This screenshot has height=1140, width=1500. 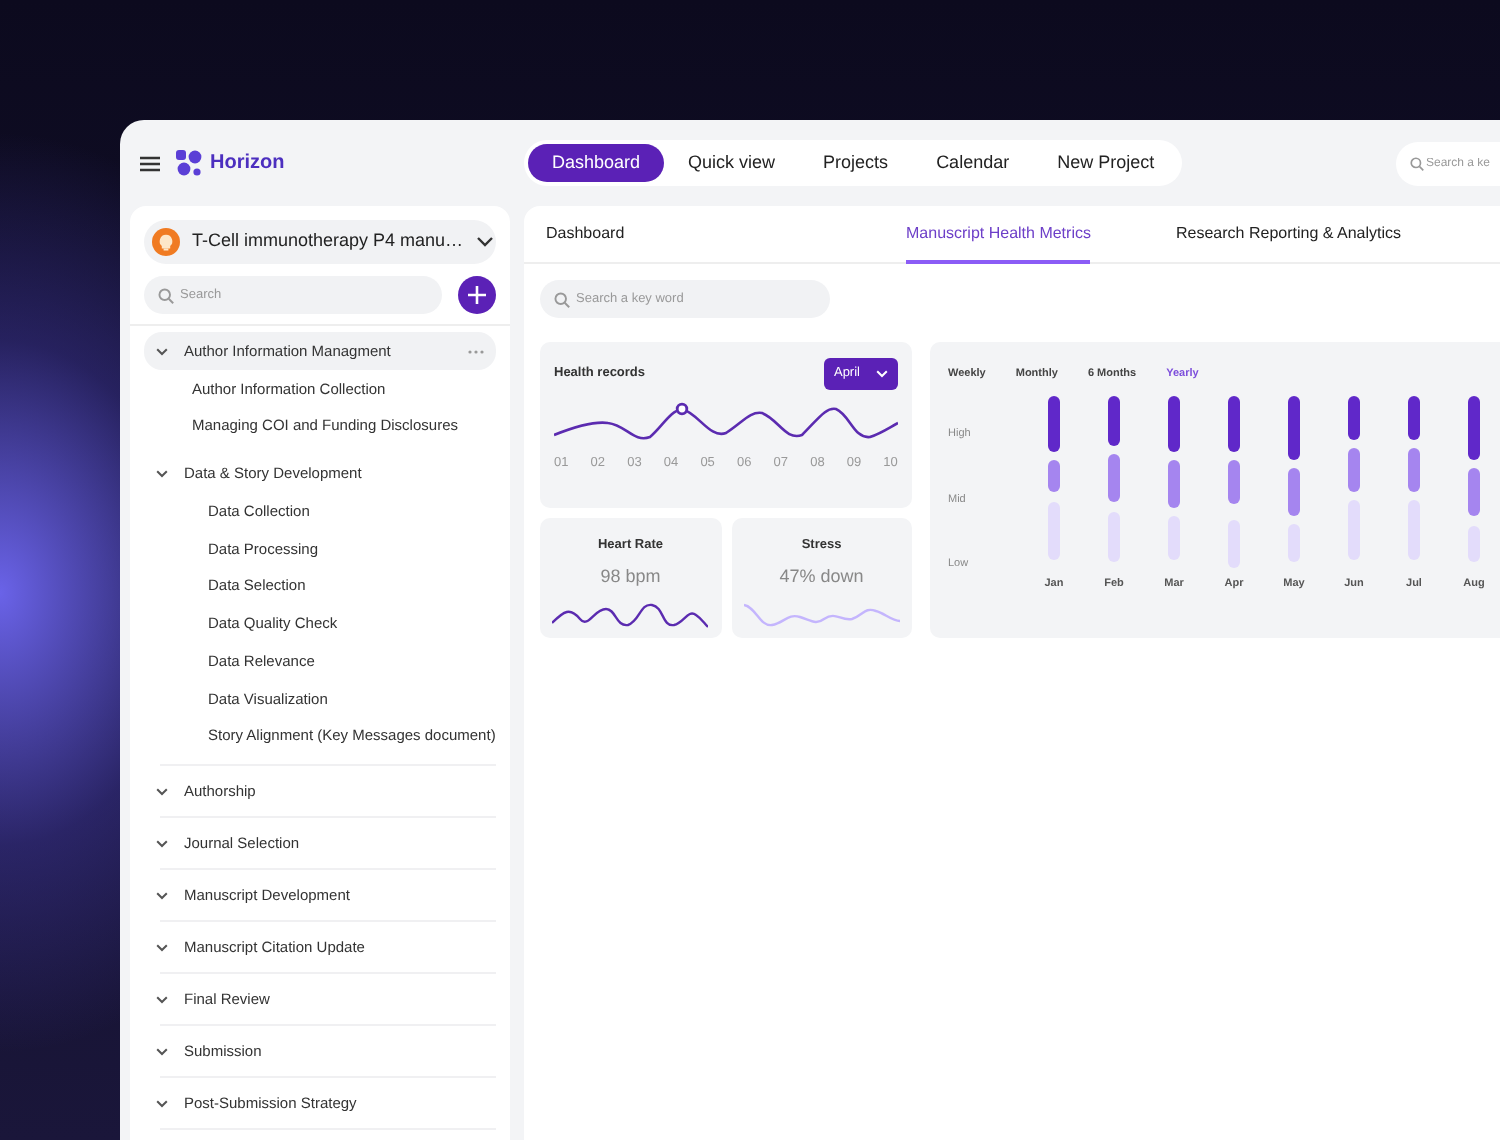 I want to click on plus-icon, so click(x=477, y=295).